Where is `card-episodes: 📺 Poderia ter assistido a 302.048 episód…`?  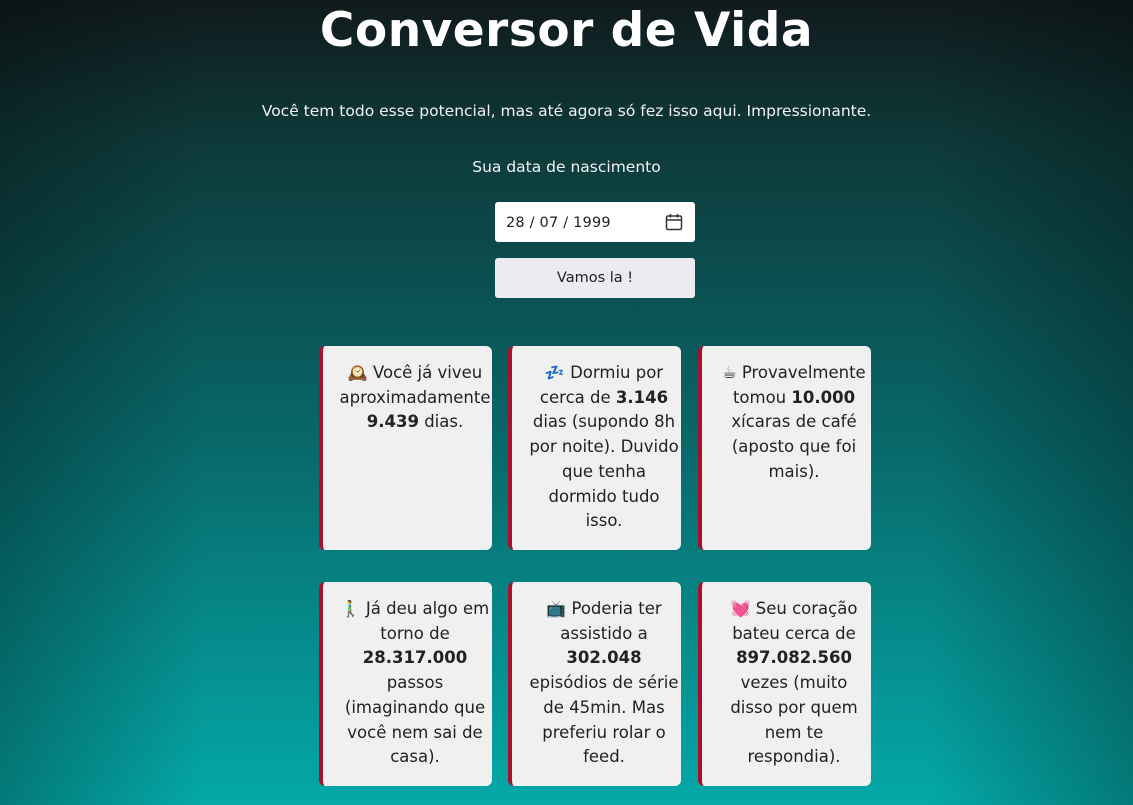 card-episodes: 📺 Poderia ter assistido a 302.048 episód… is located at coordinates (594, 684).